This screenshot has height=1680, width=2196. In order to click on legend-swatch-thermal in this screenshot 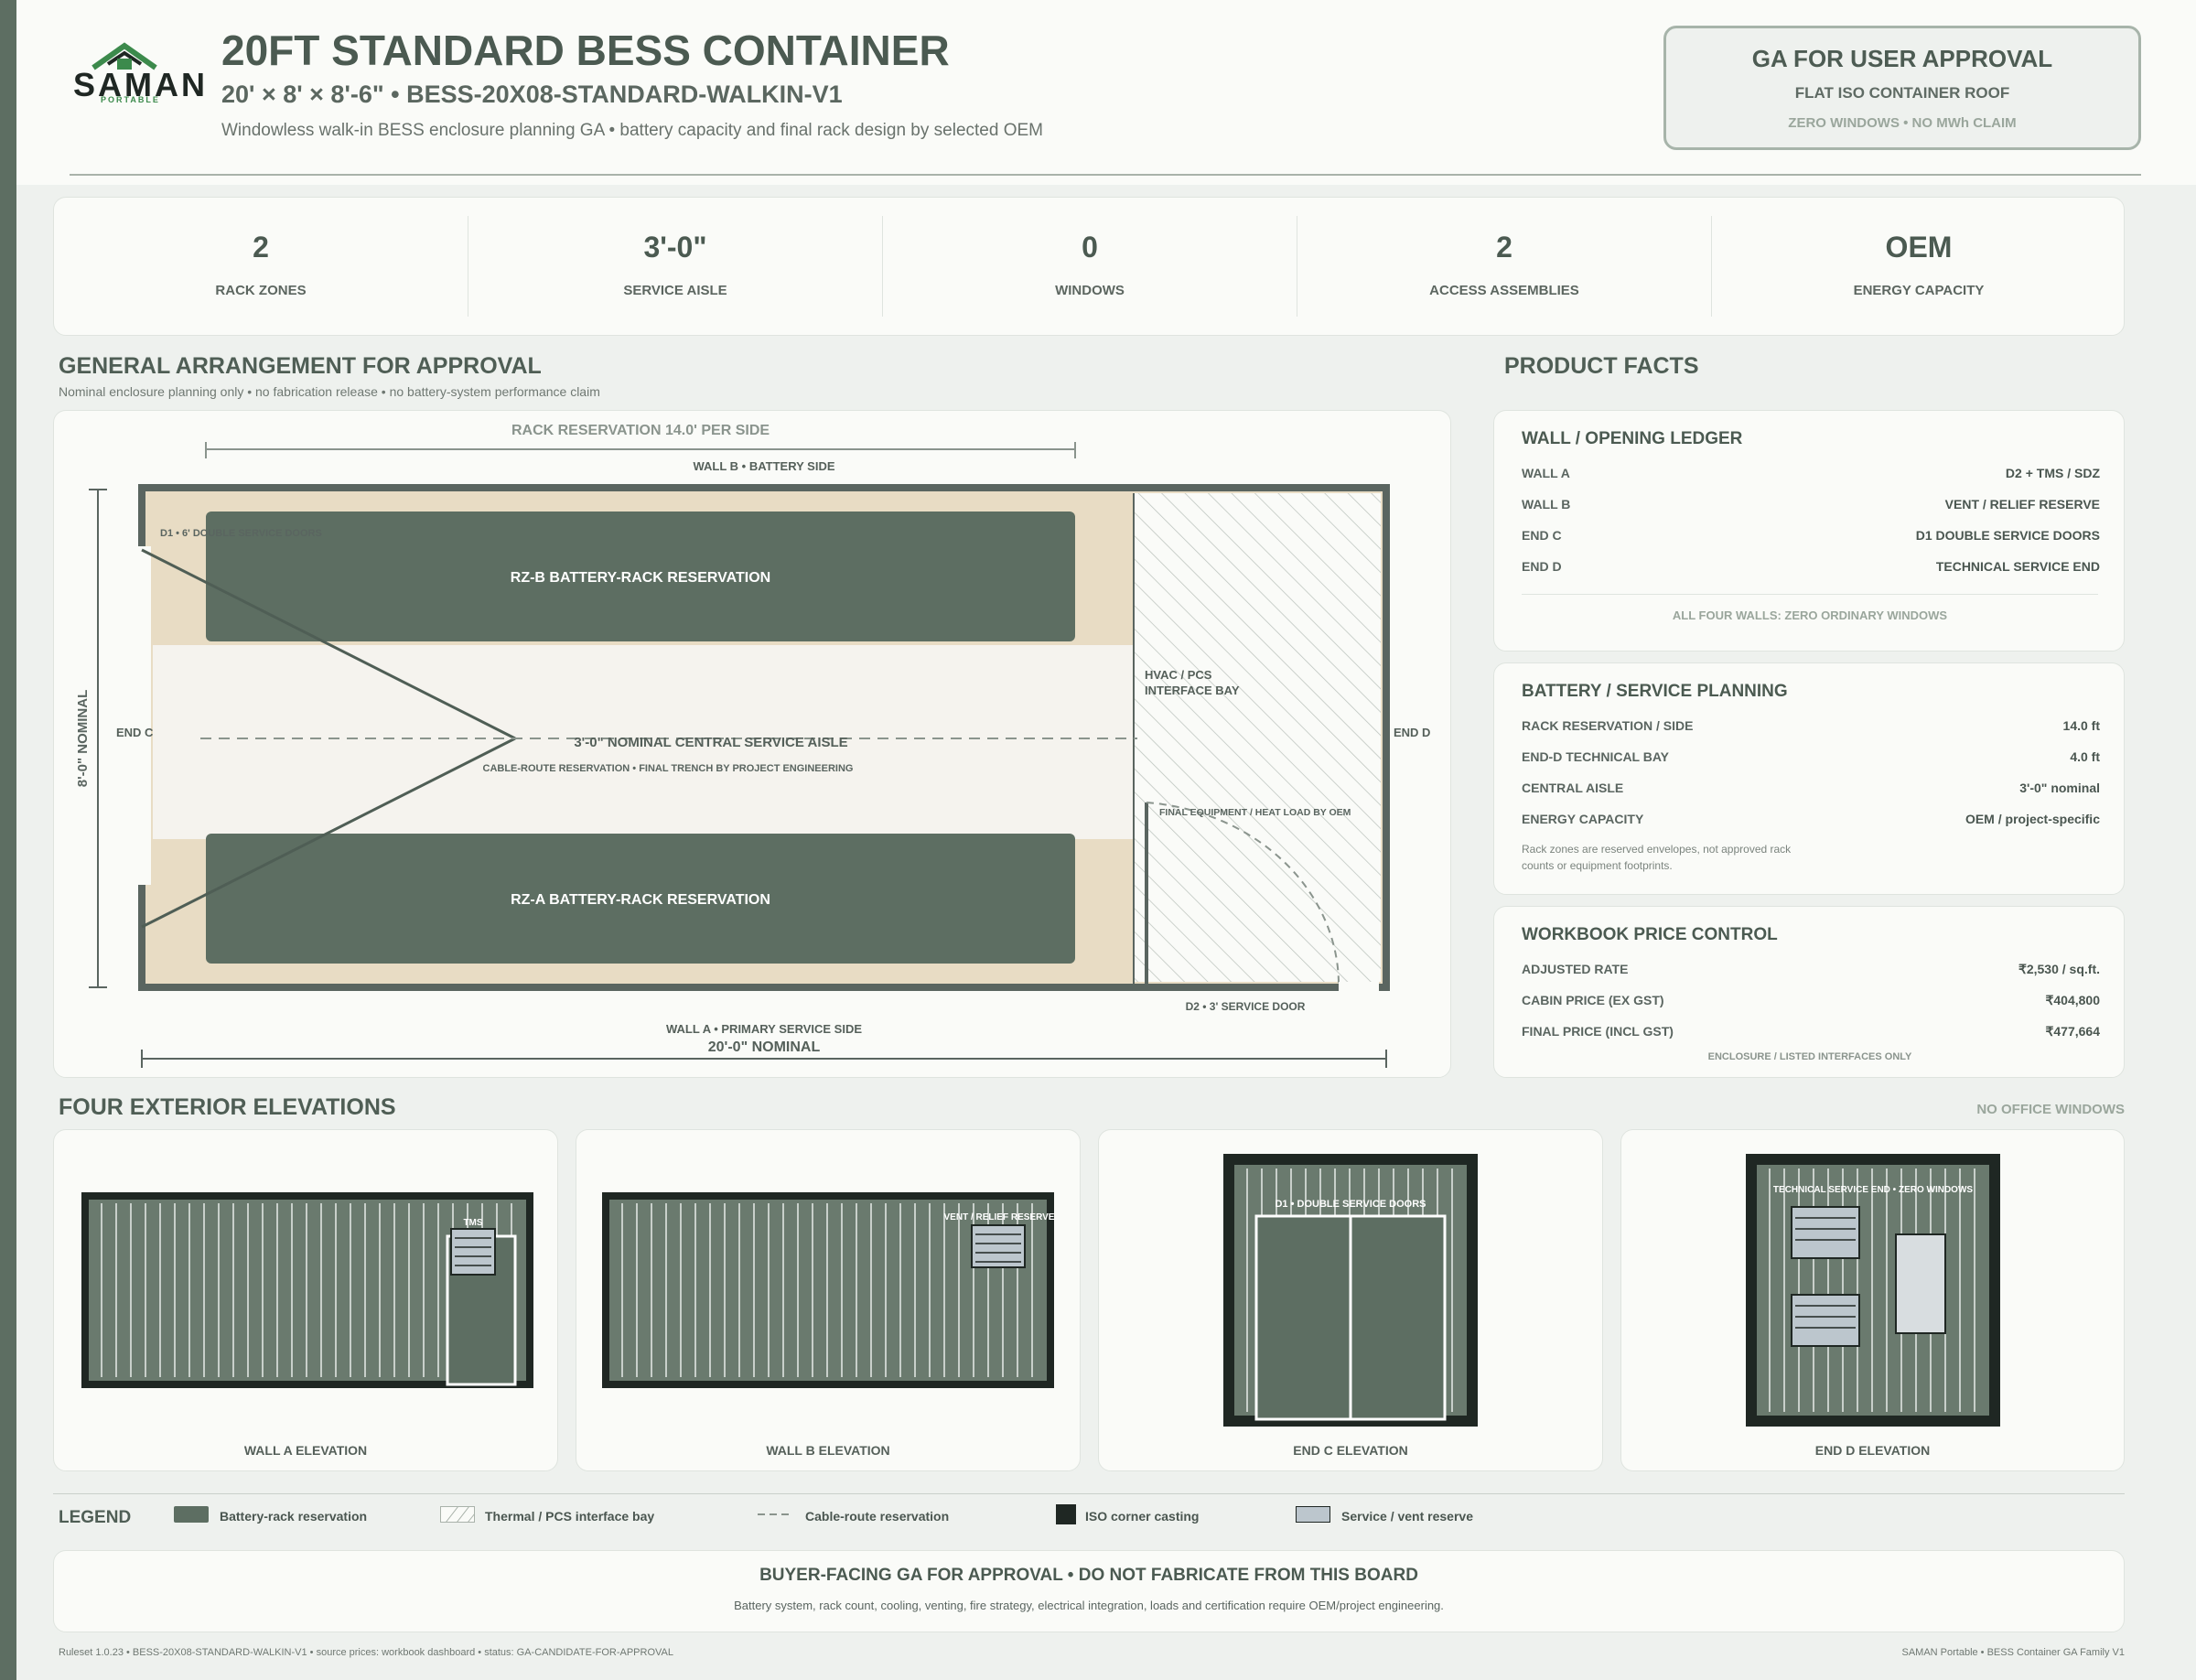, I will do `click(458, 1514)`.